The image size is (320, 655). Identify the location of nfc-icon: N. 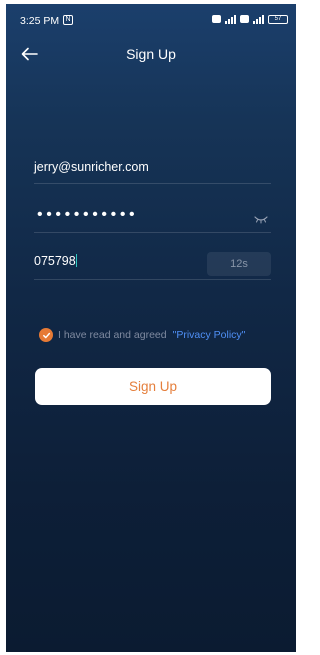
(68, 20).